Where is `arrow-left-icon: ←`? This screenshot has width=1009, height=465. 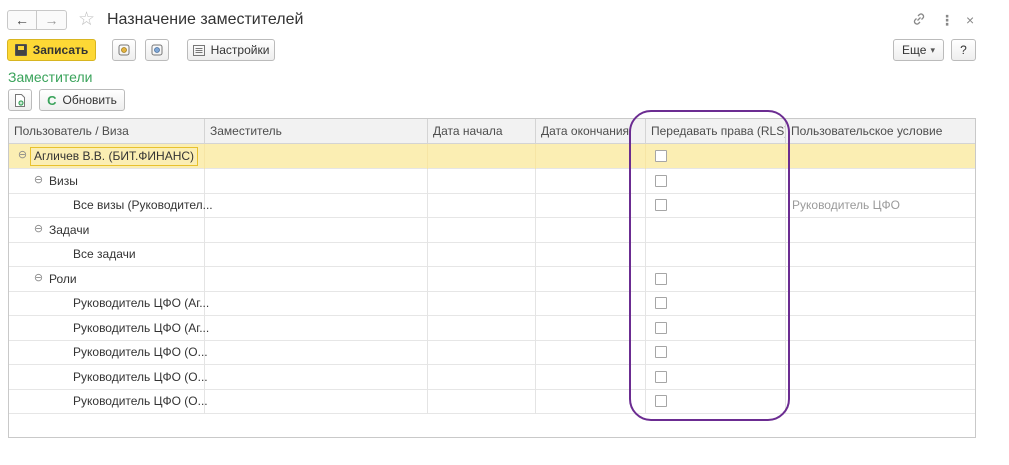 arrow-left-icon: ← is located at coordinates (22, 20).